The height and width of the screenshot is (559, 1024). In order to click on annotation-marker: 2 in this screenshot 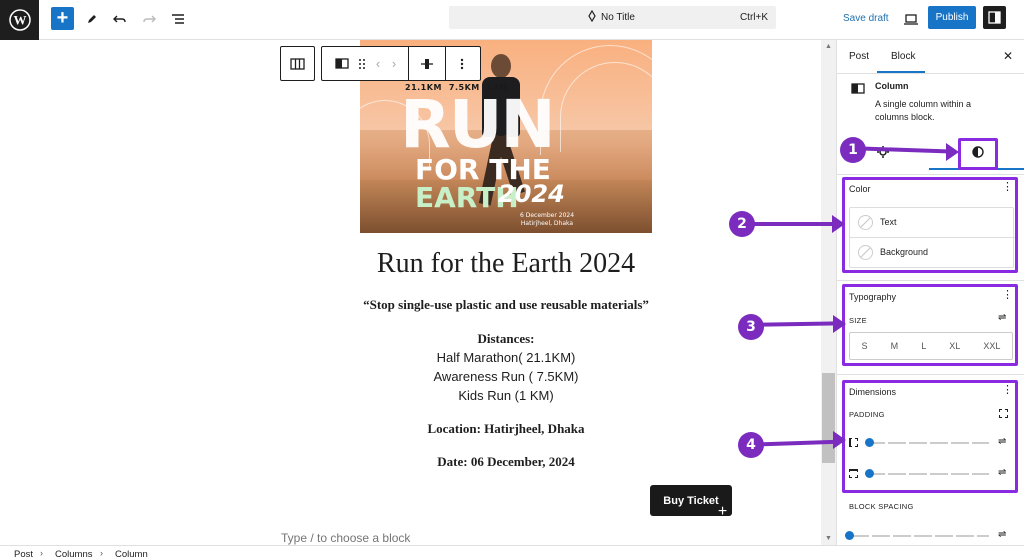, I will do `click(742, 224)`.